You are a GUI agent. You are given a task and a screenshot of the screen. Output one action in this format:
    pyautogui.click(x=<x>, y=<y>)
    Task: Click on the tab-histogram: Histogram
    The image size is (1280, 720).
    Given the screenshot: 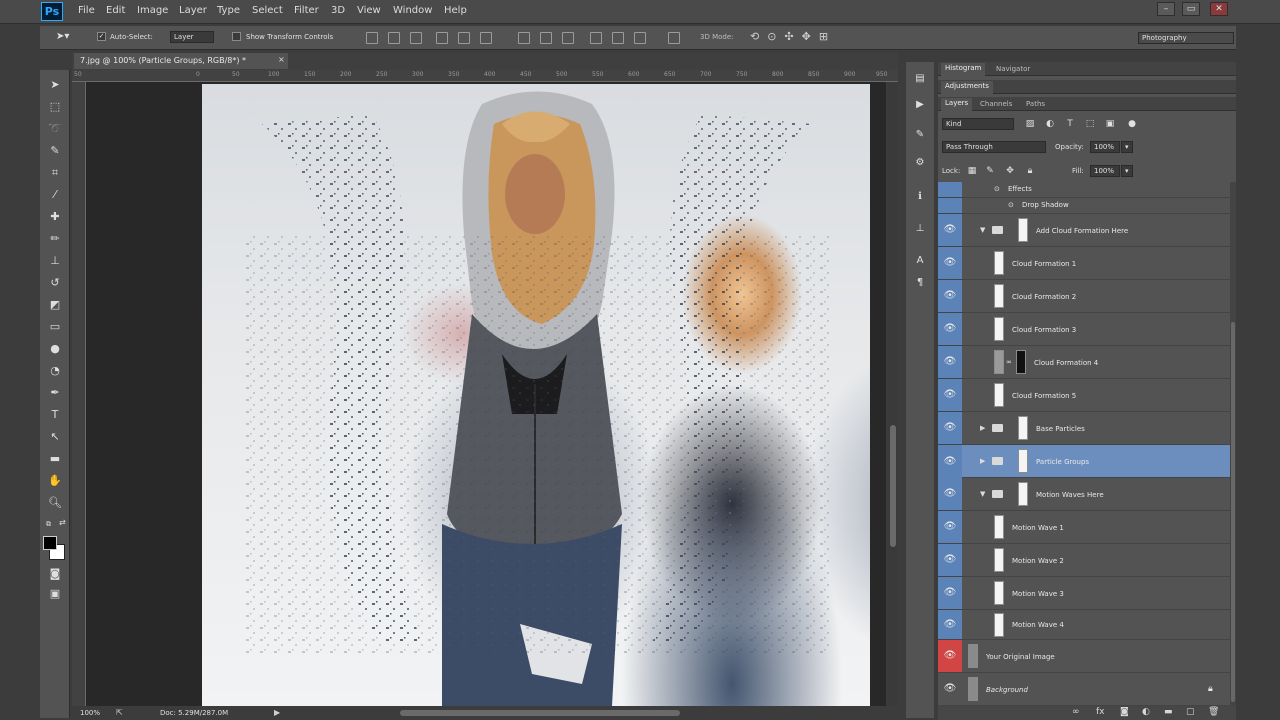 What is the action you would take?
    pyautogui.click(x=963, y=69)
    